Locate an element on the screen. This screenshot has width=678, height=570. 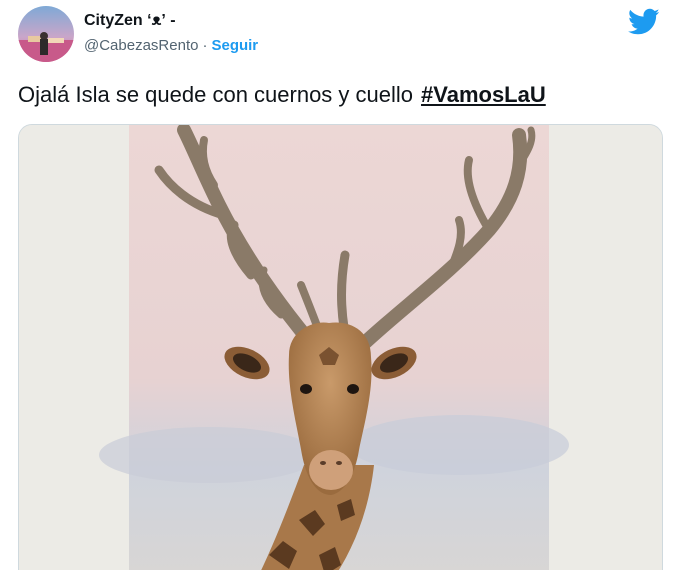
avatar is located at coordinates (46, 34).